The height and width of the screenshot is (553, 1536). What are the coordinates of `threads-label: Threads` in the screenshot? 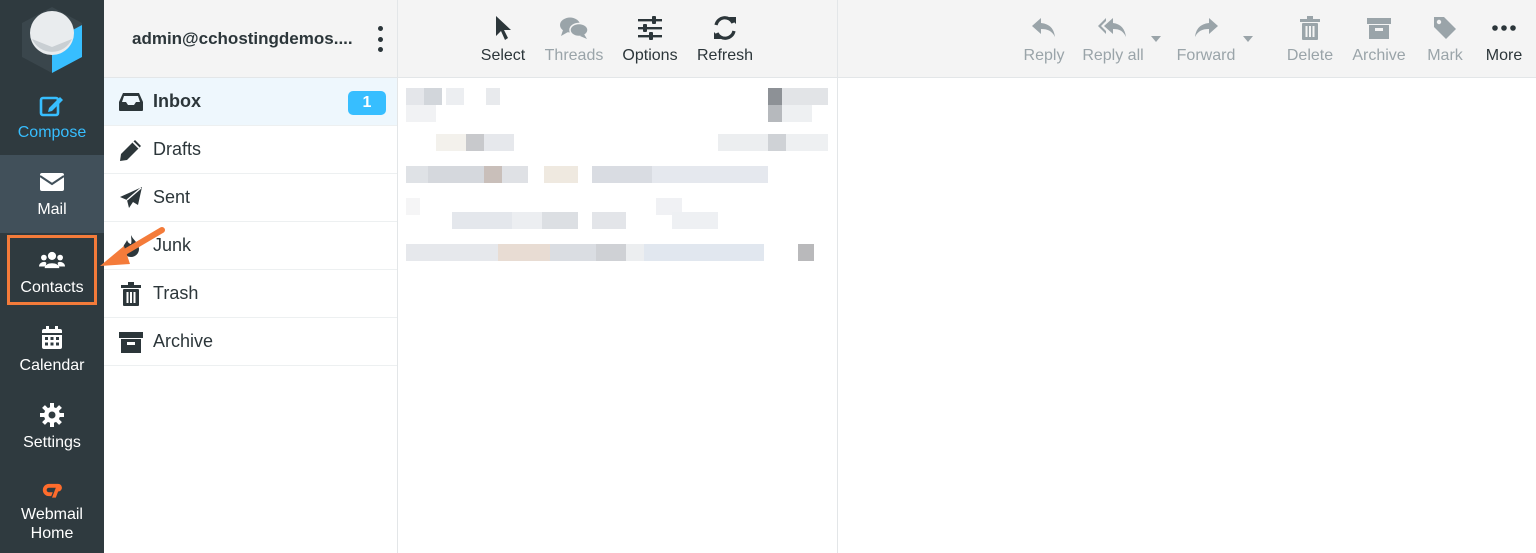 It's located at (574, 55).